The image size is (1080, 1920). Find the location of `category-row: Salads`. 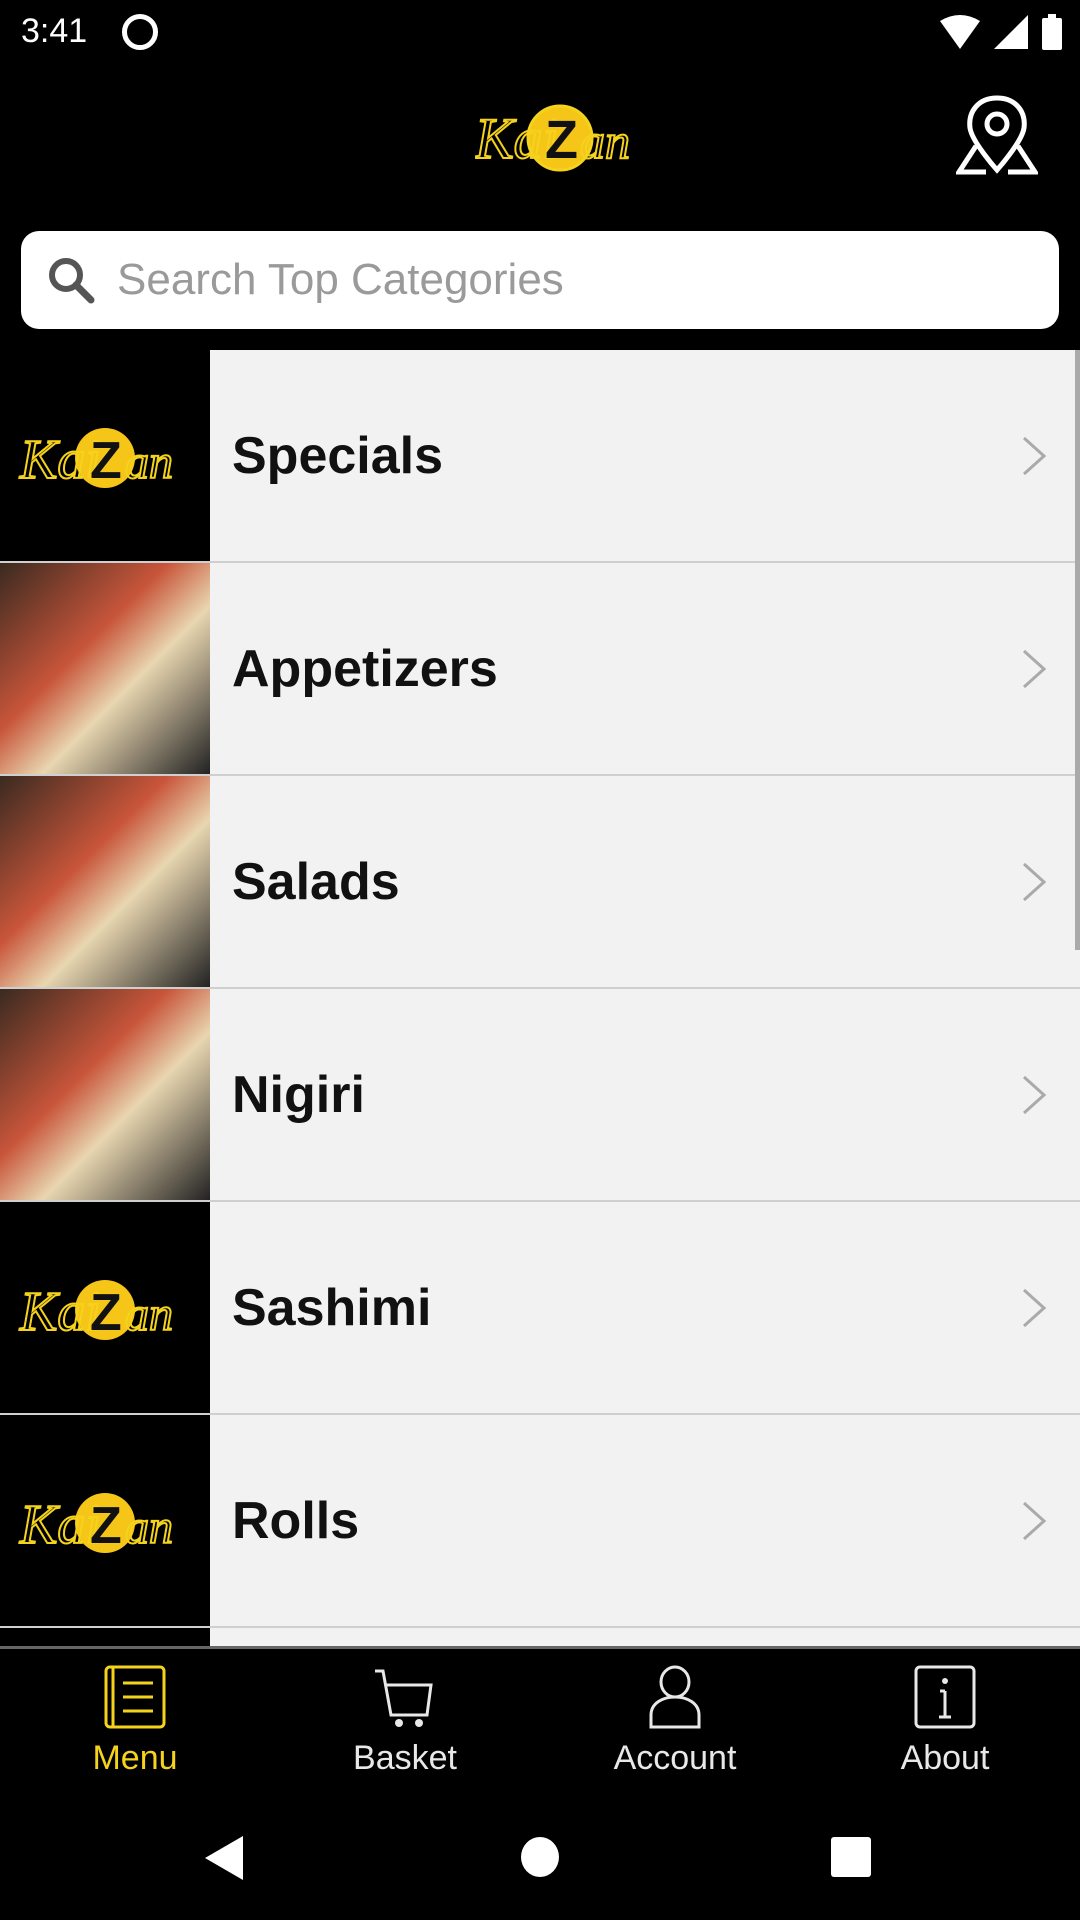

category-row: Salads is located at coordinates (540, 882).